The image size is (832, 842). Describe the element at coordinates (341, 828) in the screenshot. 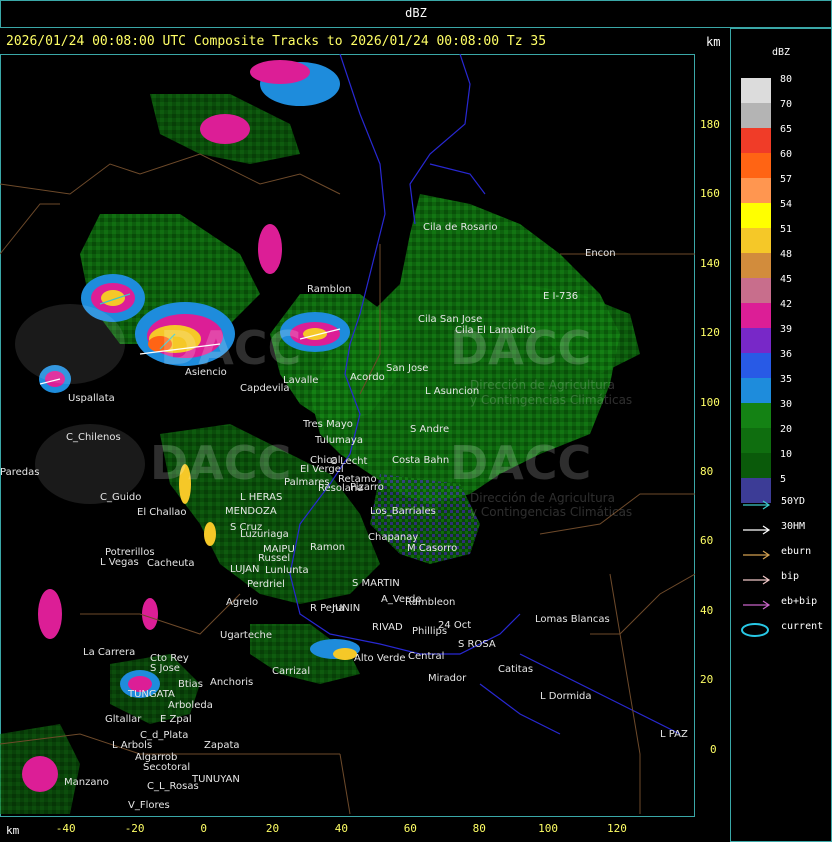

I see `x-axis-tick-label: 40` at that location.